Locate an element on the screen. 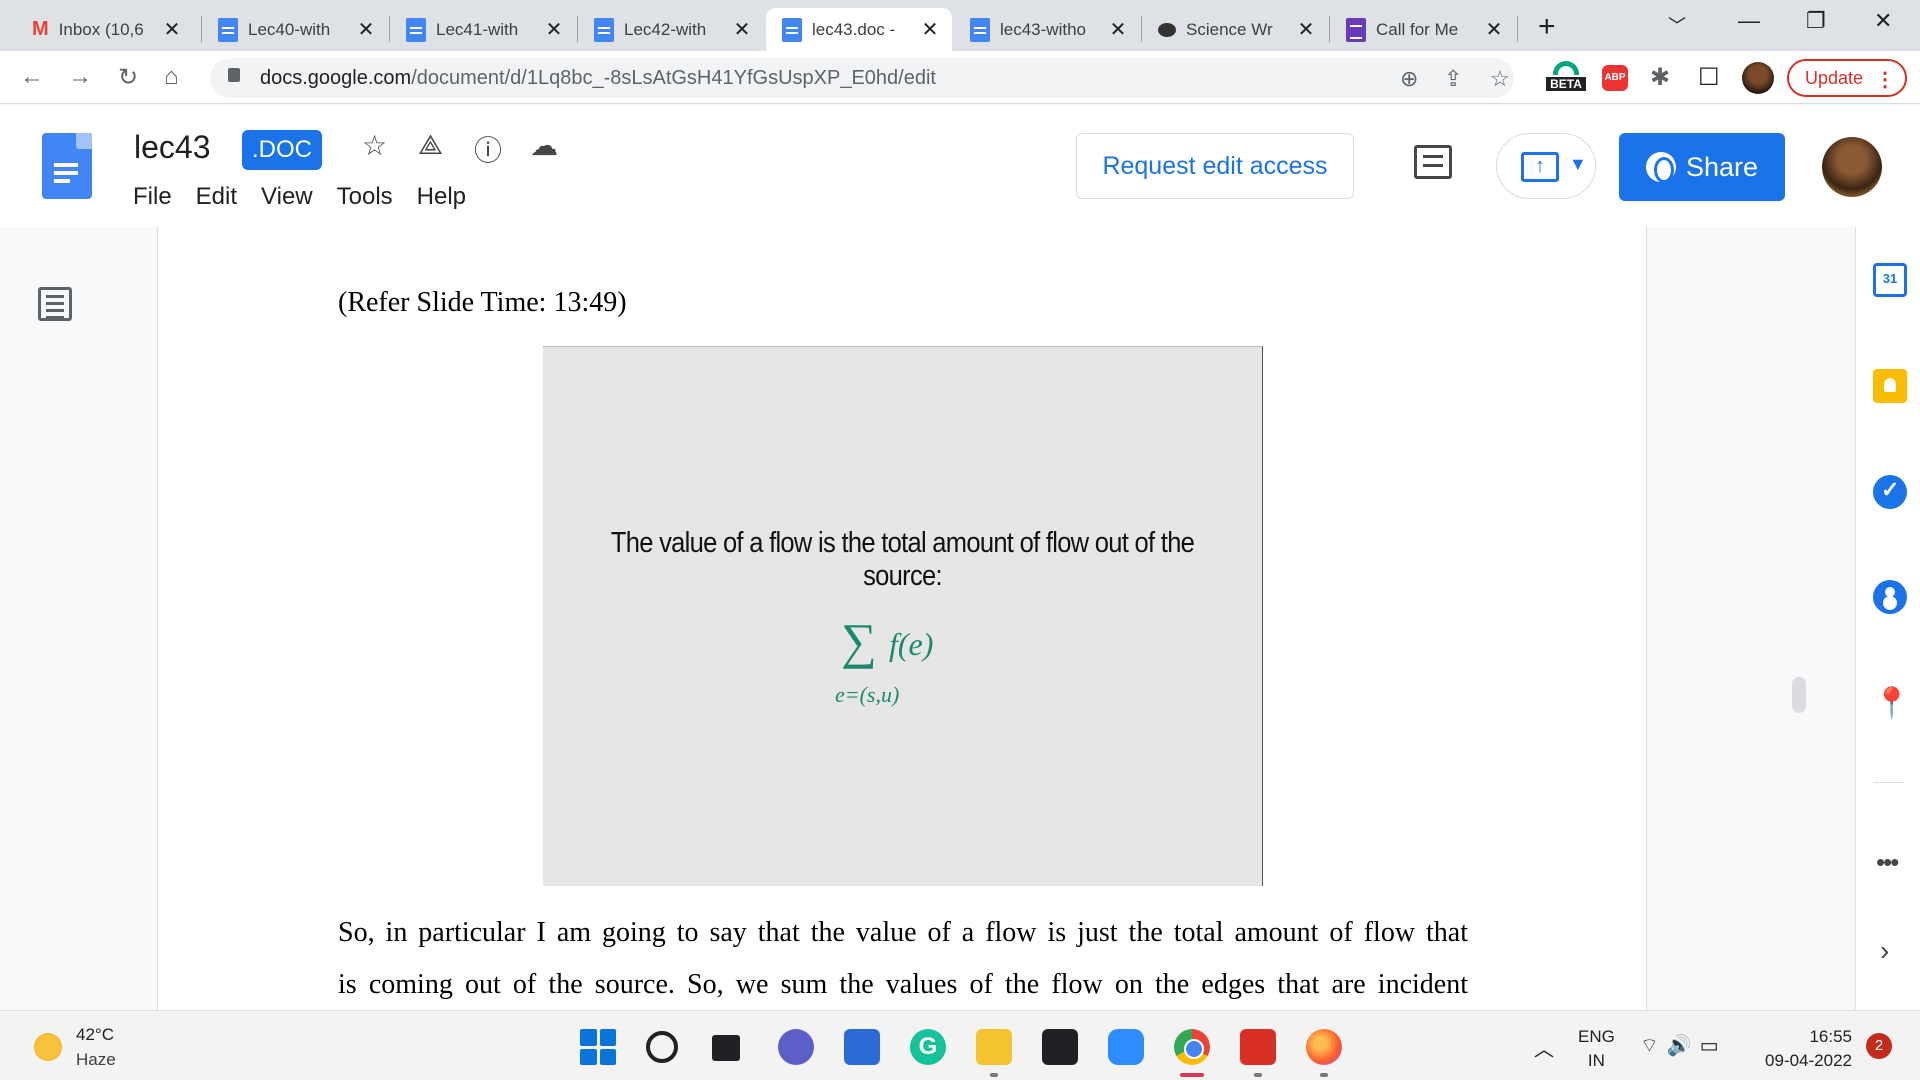 The height and width of the screenshot is (1080, 1920). teams-chat-icon is located at coordinates (796, 1047).